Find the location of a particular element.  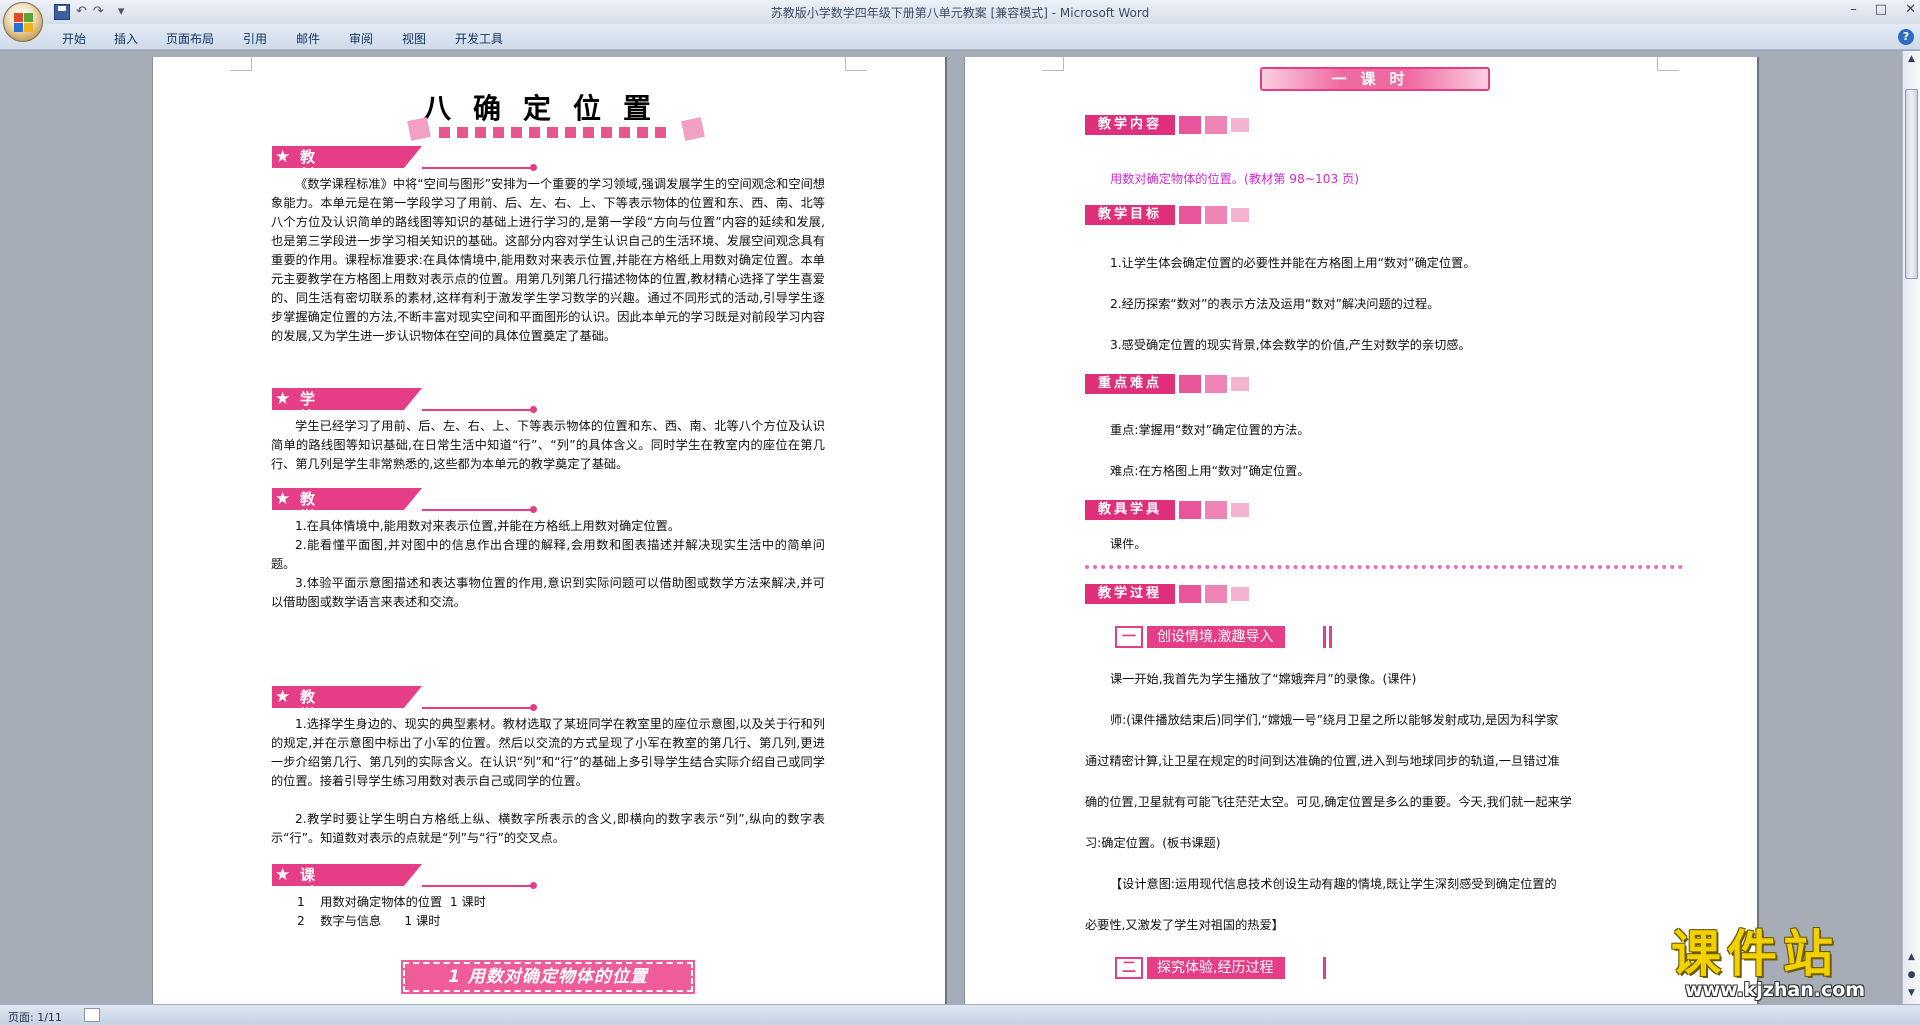

tab-mailings: 邮件 is located at coordinates (308, 38).